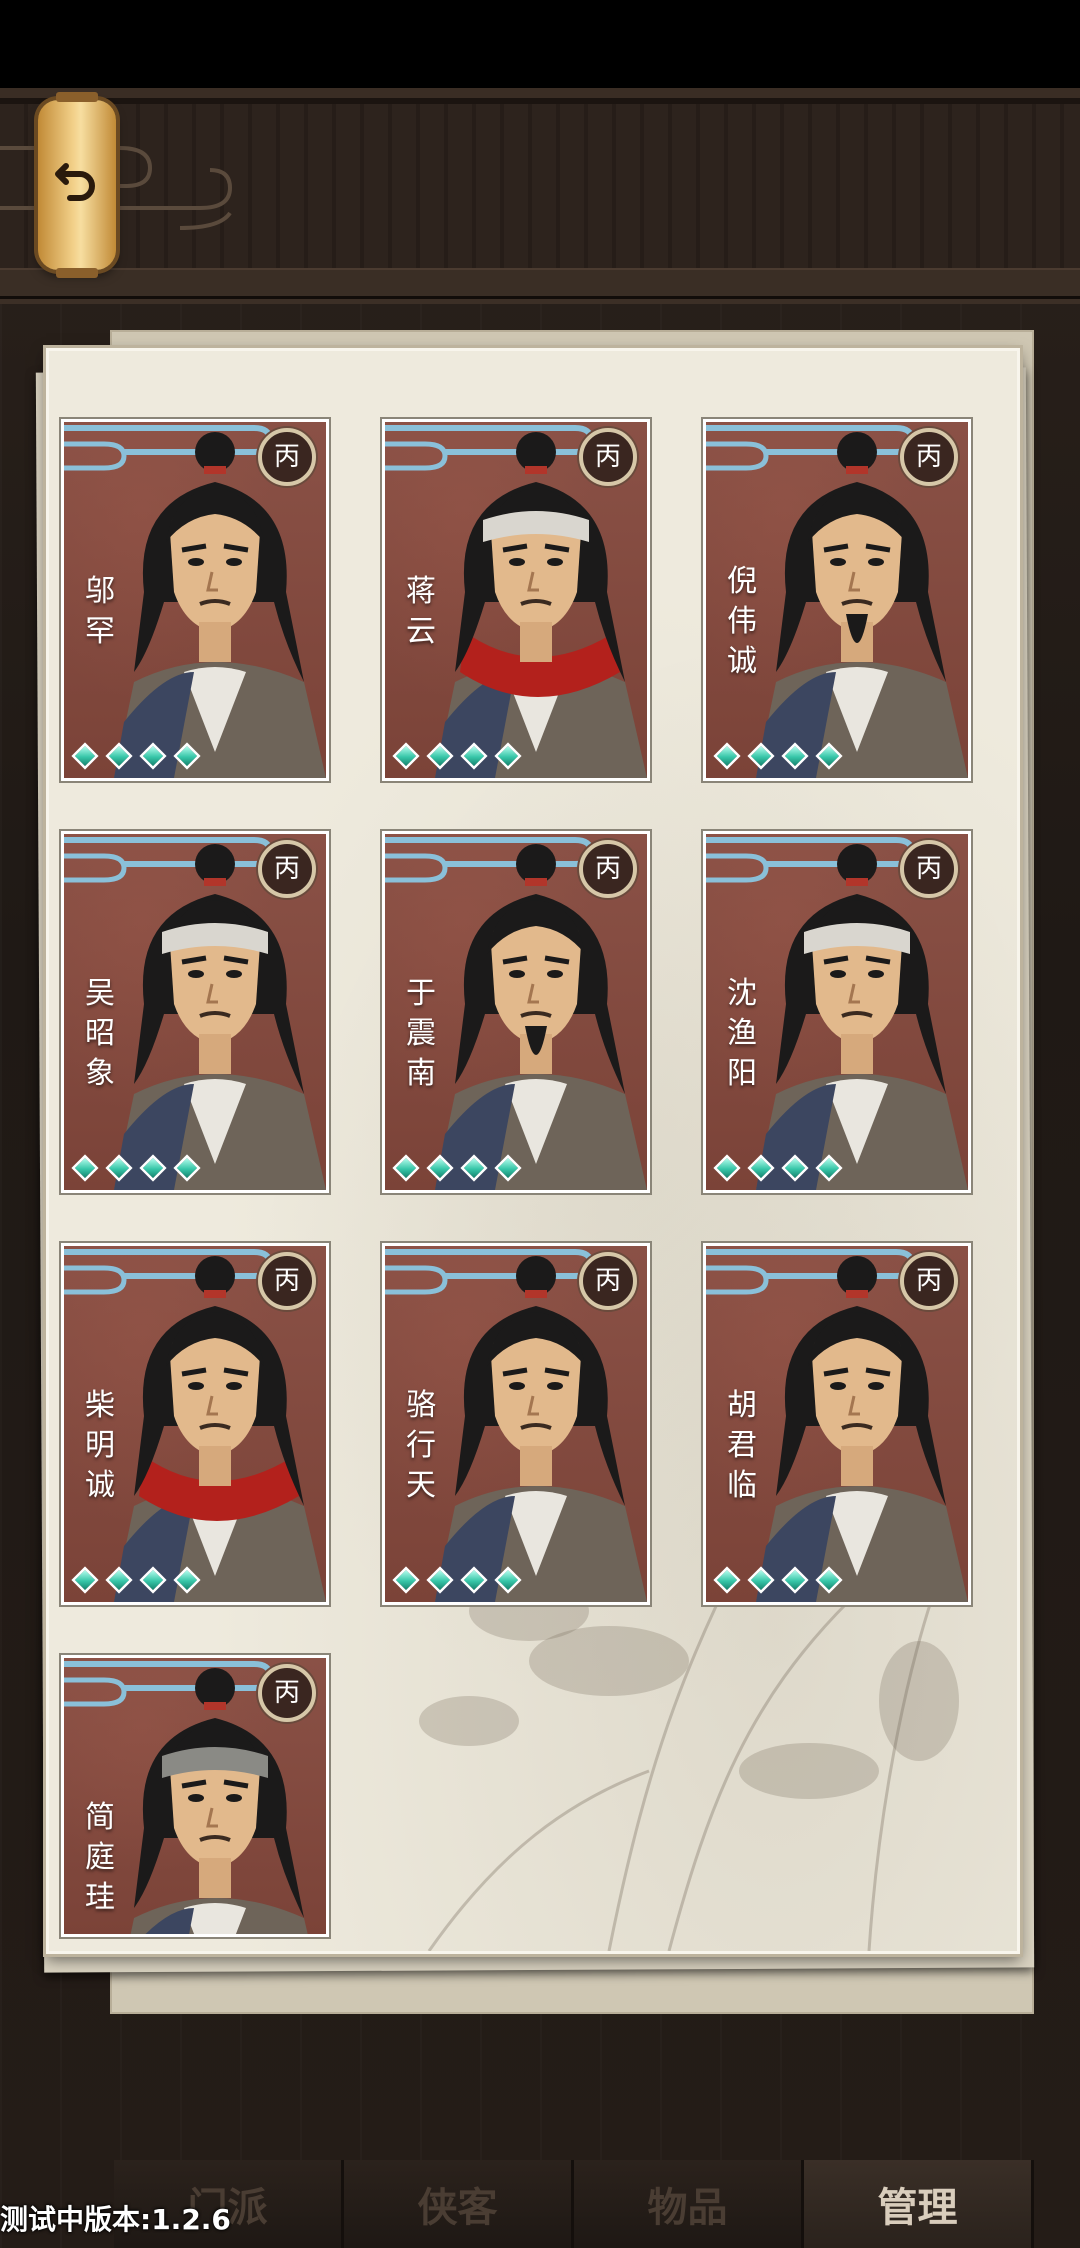  What do you see at coordinates (919, 2204) in the screenshot?
I see `tab-manage: 管理` at bounding box center [919, 2204].